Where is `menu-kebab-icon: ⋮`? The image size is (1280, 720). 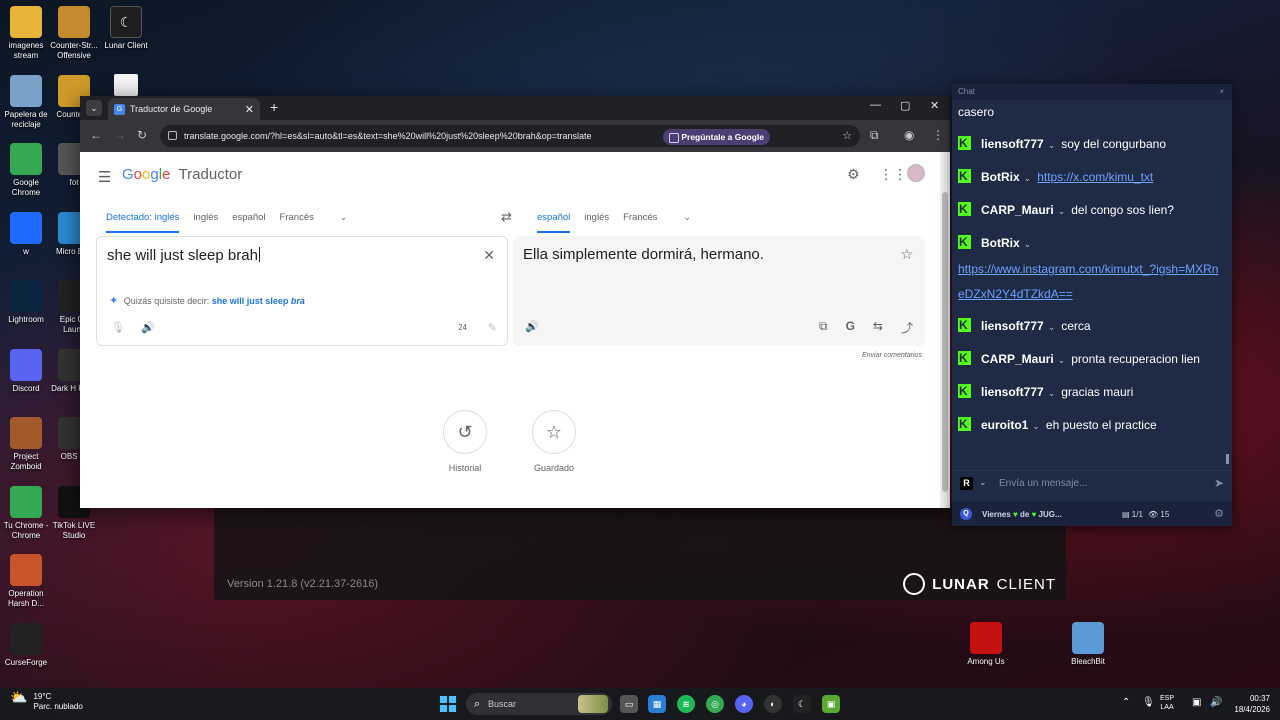
menu-kebab-icon: ⋮ is located at coordinates (938, 135).